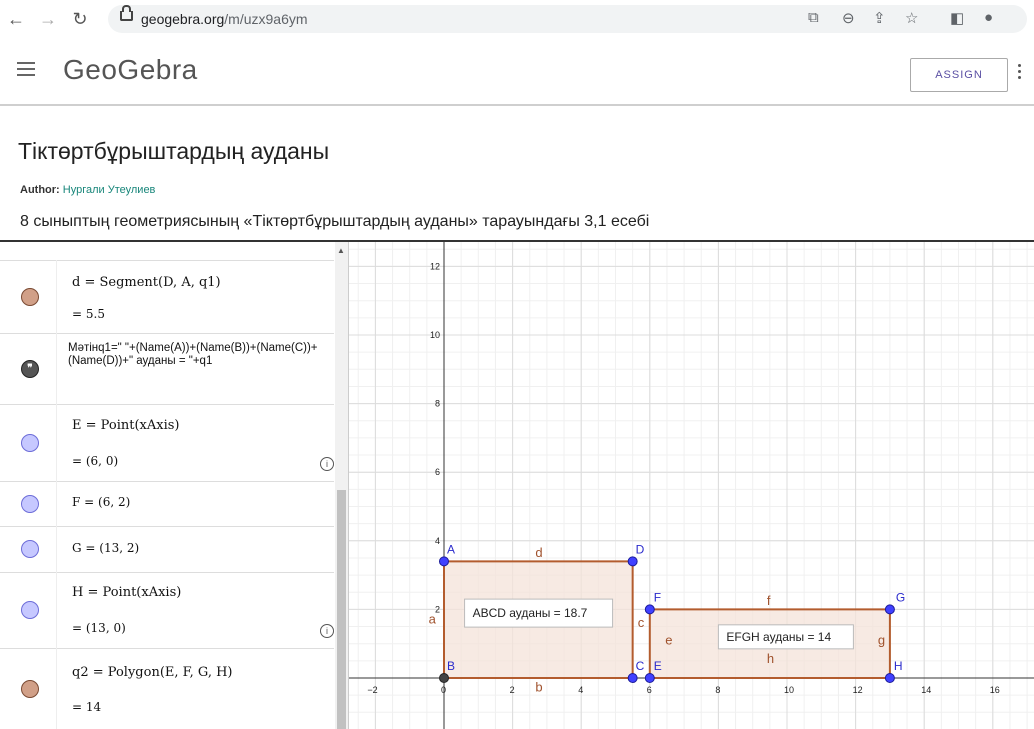 The width and height of the screenshot is (1034, 729). I want to click on back-icon: ←, so click(16, 19).